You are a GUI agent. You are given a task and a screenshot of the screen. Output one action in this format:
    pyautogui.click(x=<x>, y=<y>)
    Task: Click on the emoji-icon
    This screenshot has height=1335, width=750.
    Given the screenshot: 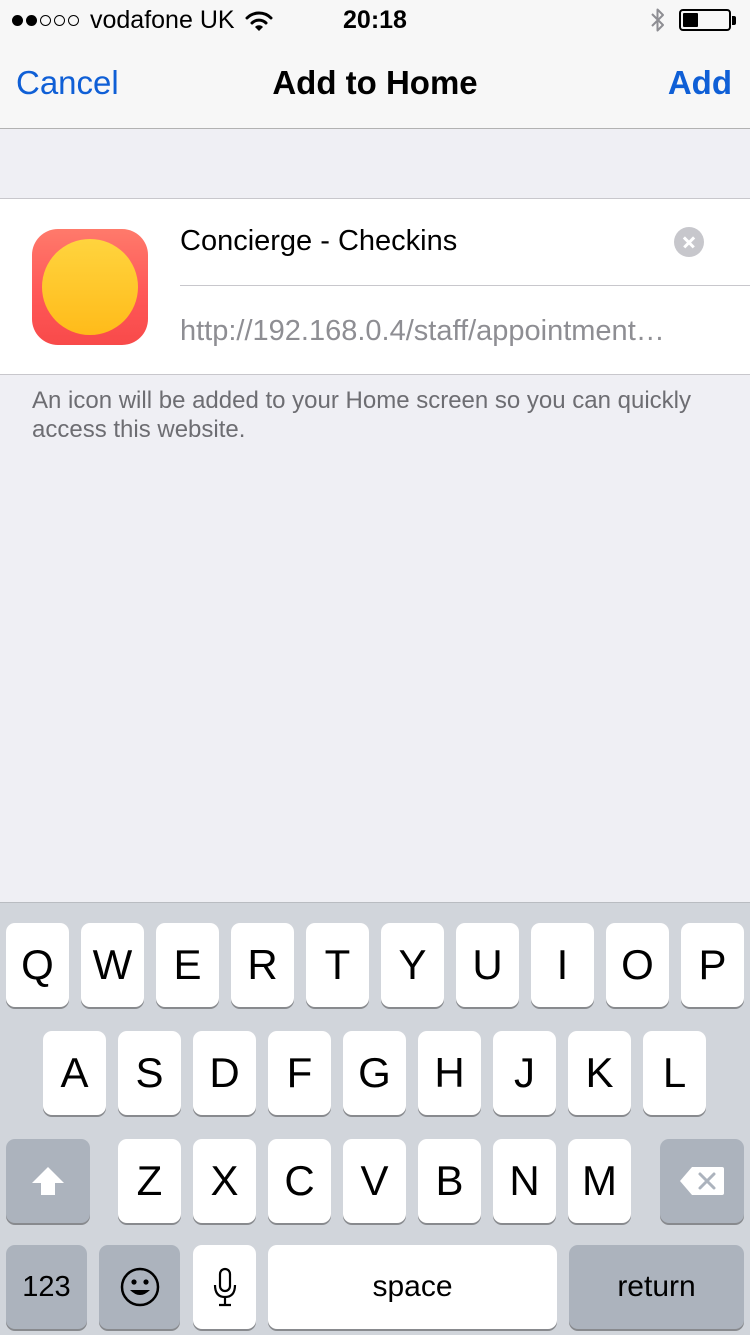 What is the action you would take?
    pyautogui.click(x=139, y=1287)
    